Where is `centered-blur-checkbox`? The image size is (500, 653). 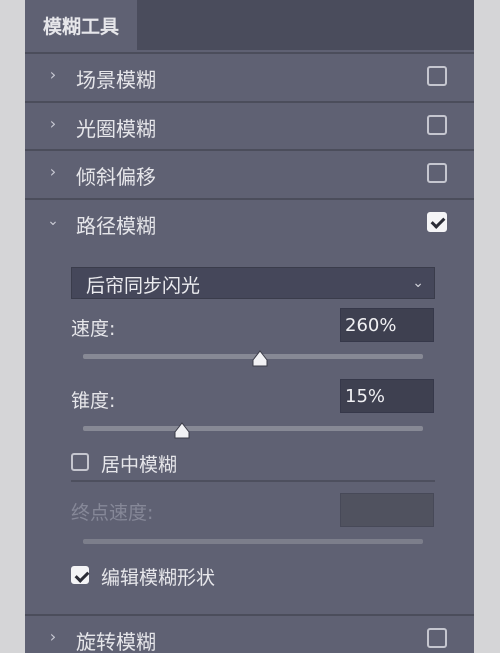 centered-blur-checkbox is located at coordinates (80, 462).